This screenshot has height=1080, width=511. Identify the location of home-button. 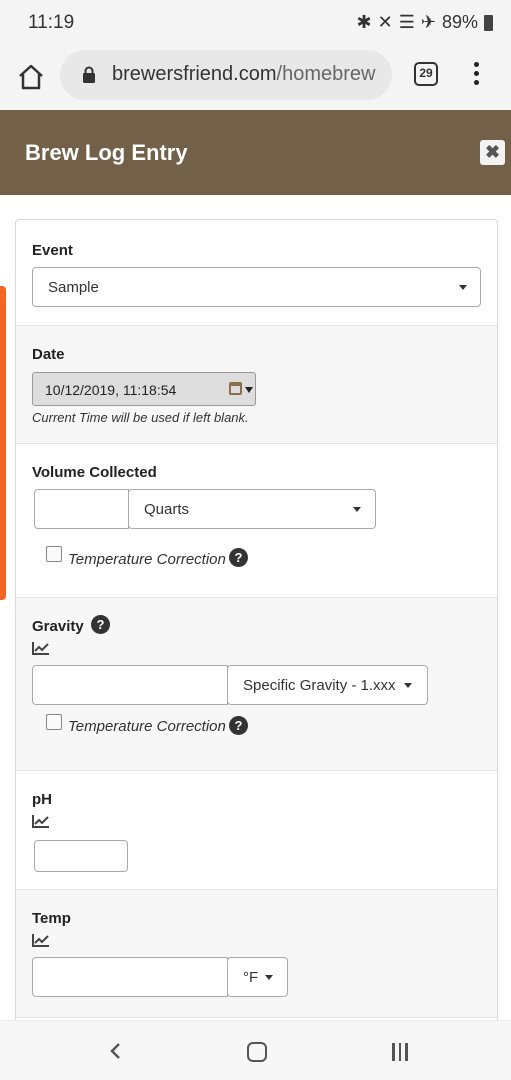
(31, 77).